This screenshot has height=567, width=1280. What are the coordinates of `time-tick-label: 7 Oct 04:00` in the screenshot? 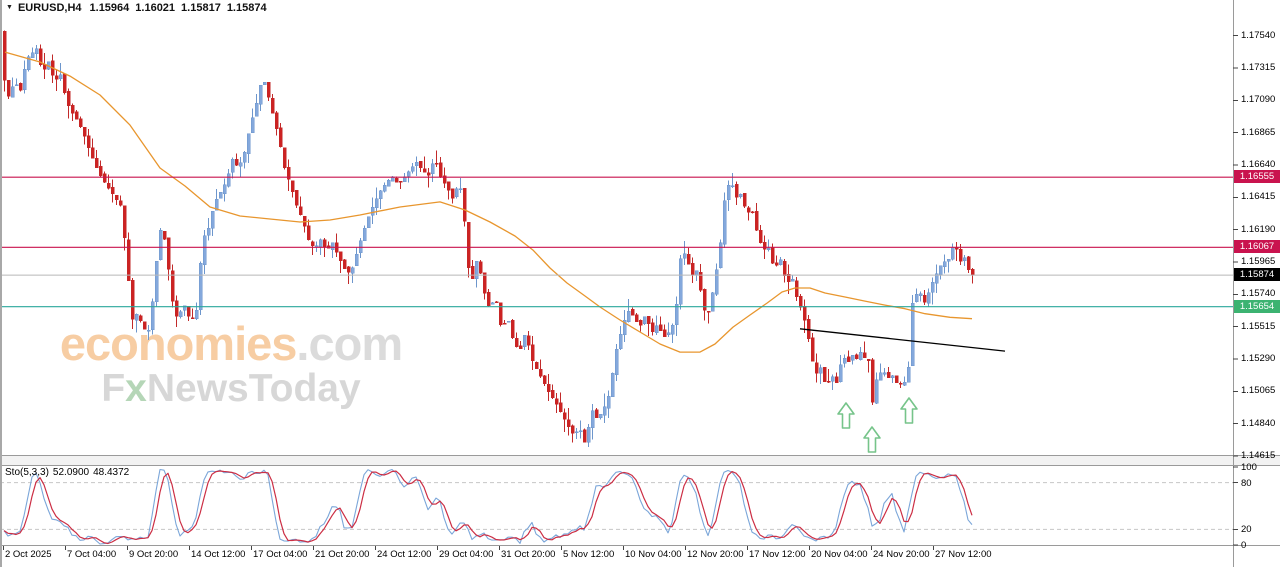 It's located at (92, 554).